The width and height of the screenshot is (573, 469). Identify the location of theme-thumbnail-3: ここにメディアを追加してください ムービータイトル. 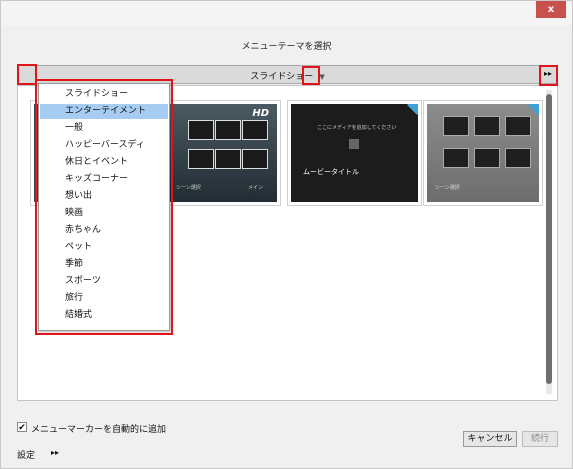
(354, 153).